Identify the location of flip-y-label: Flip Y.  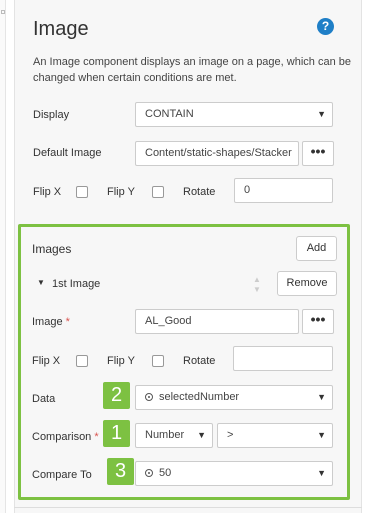
(121, 192).